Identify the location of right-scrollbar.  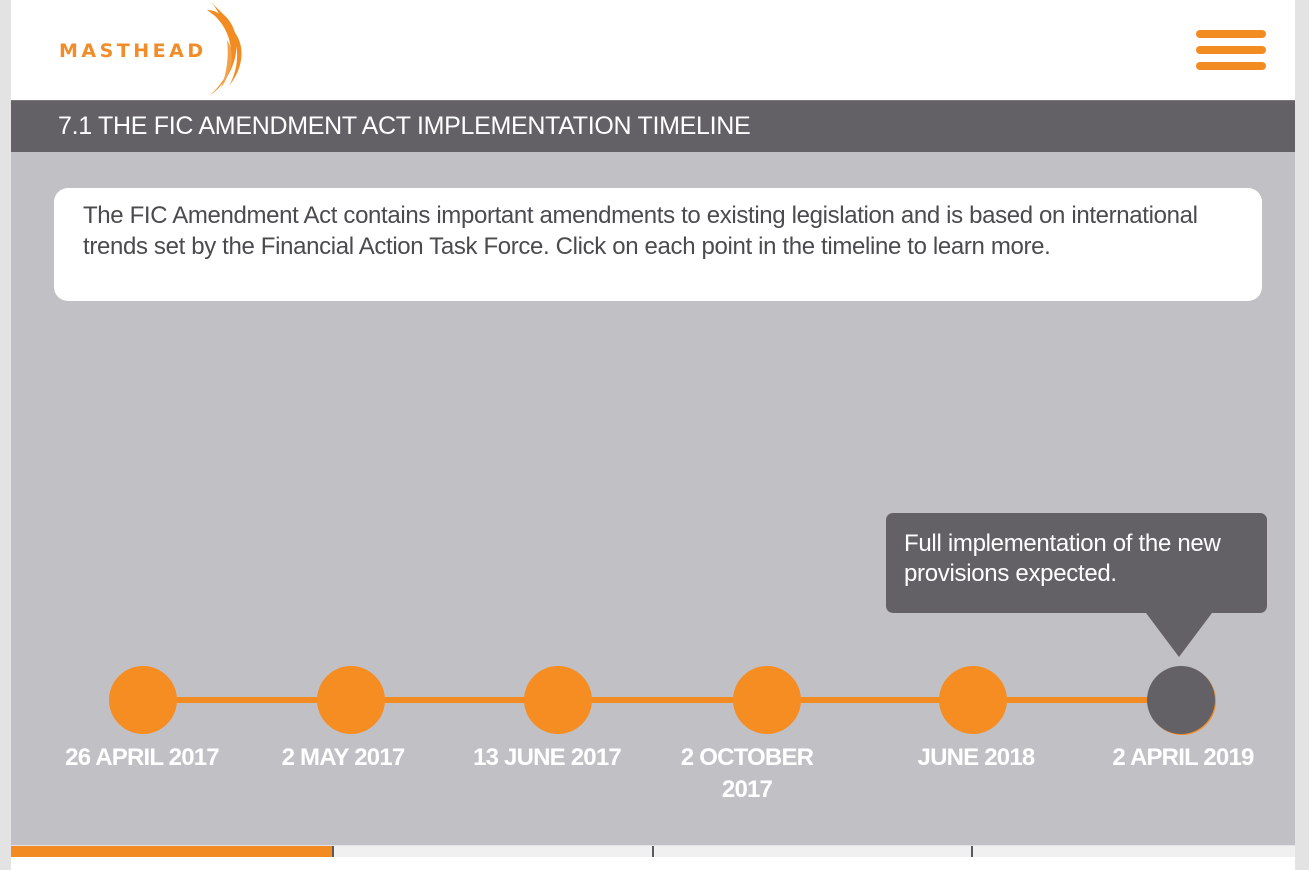
(1302, 435).